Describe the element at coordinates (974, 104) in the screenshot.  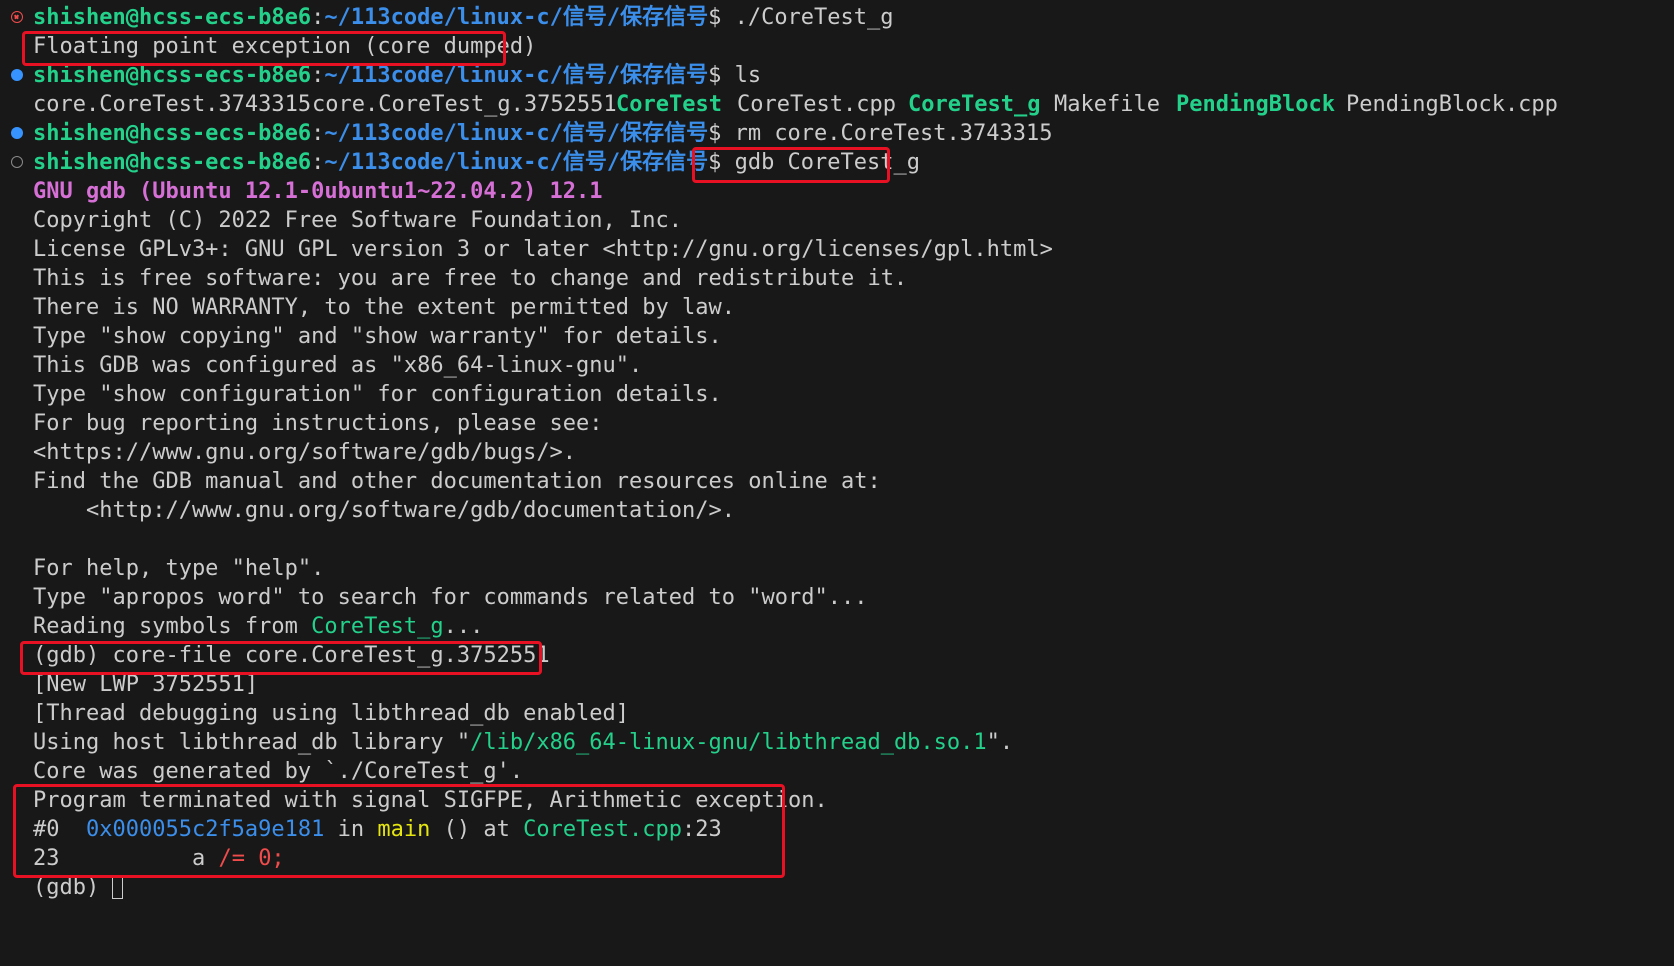
I see `ls-item-executable: CoreTest_g` at that location.